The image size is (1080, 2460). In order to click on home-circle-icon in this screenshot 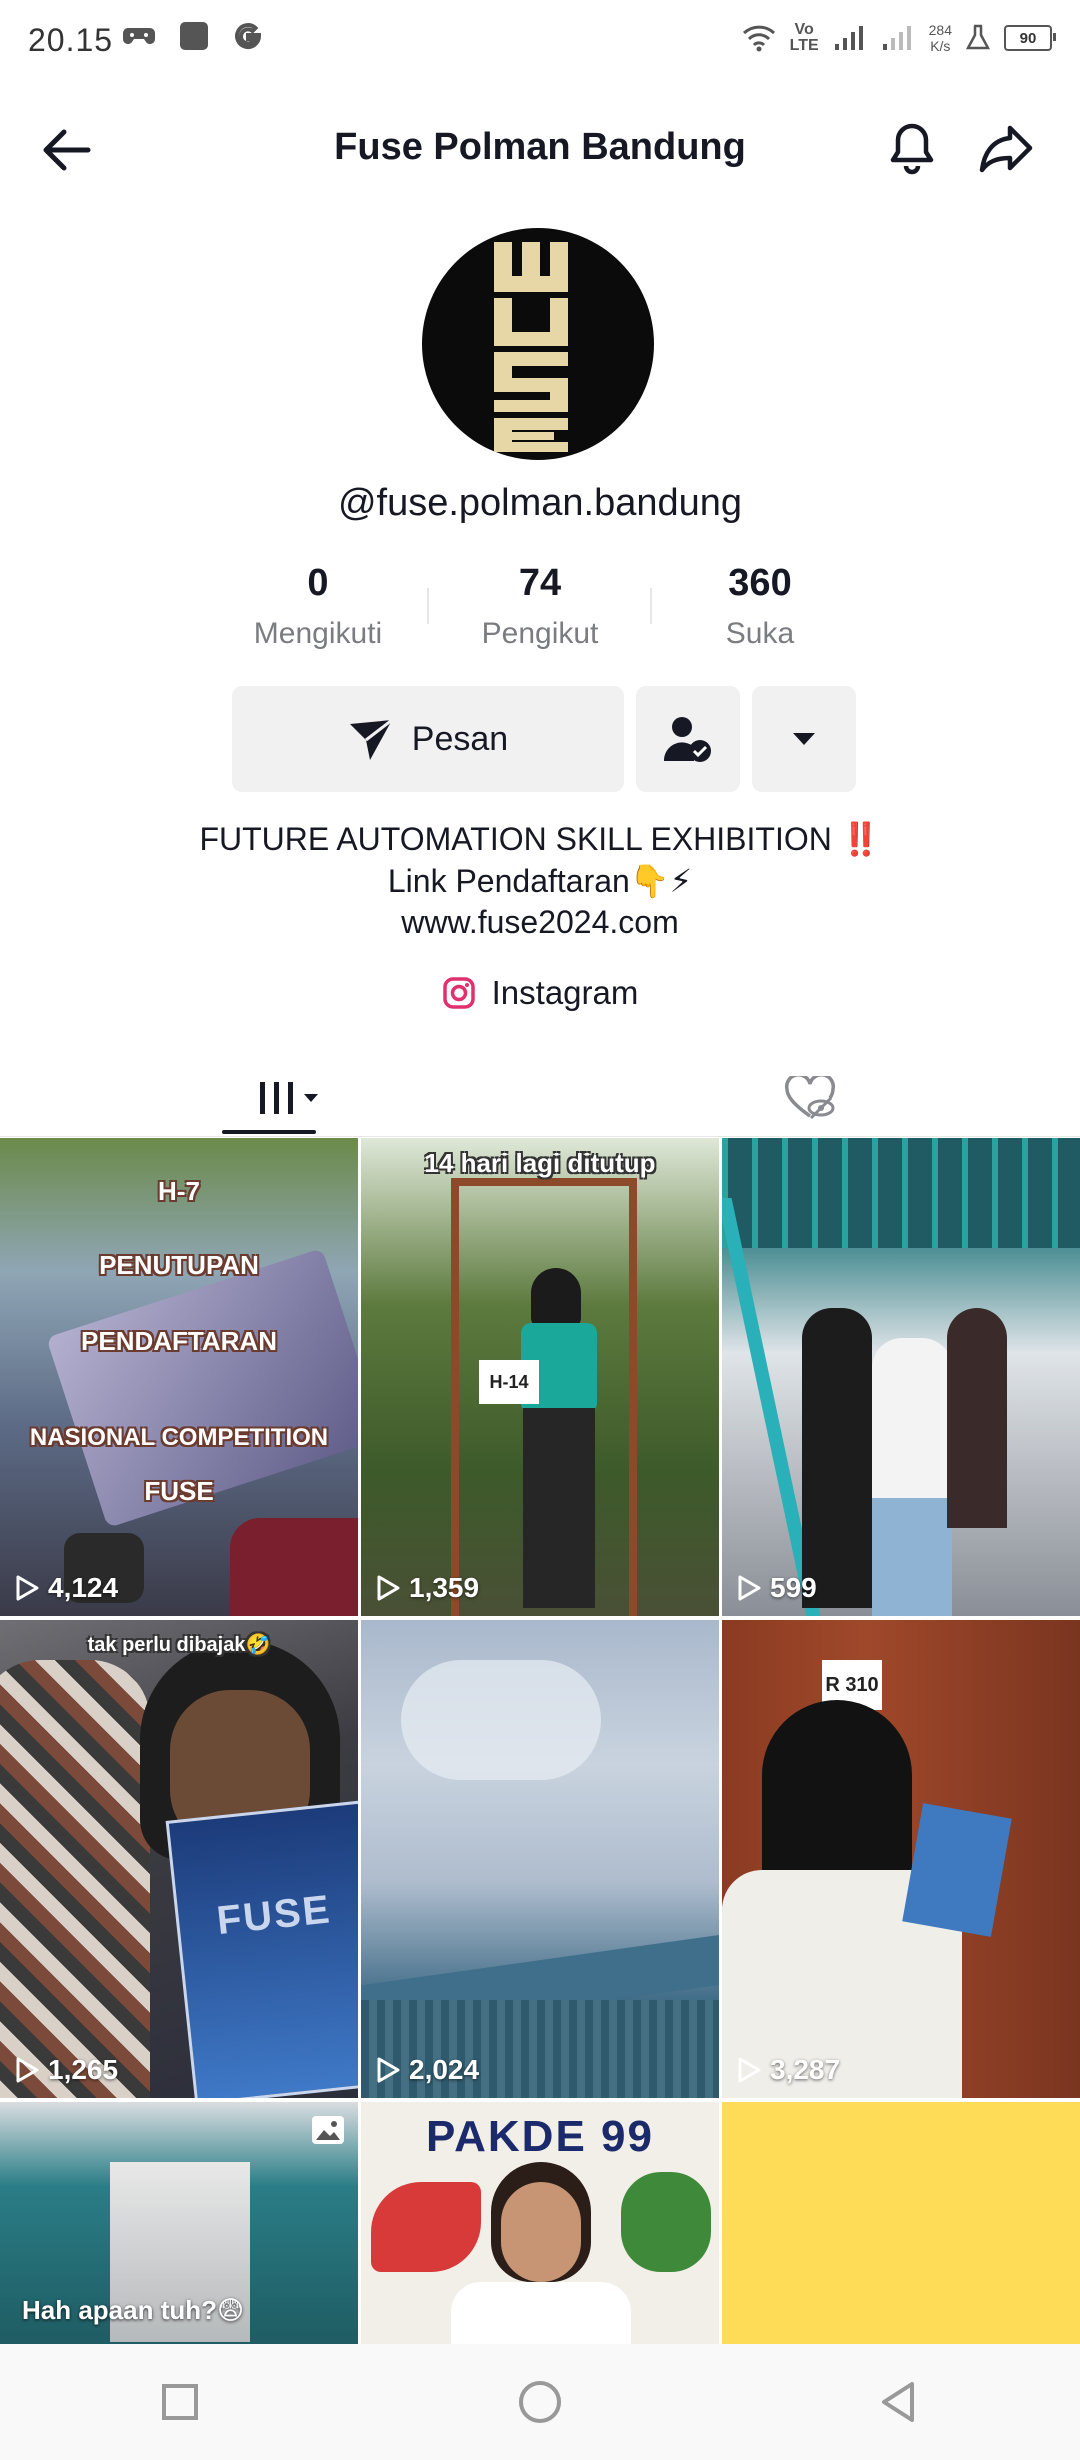, I will do `click(540, 2402)`.